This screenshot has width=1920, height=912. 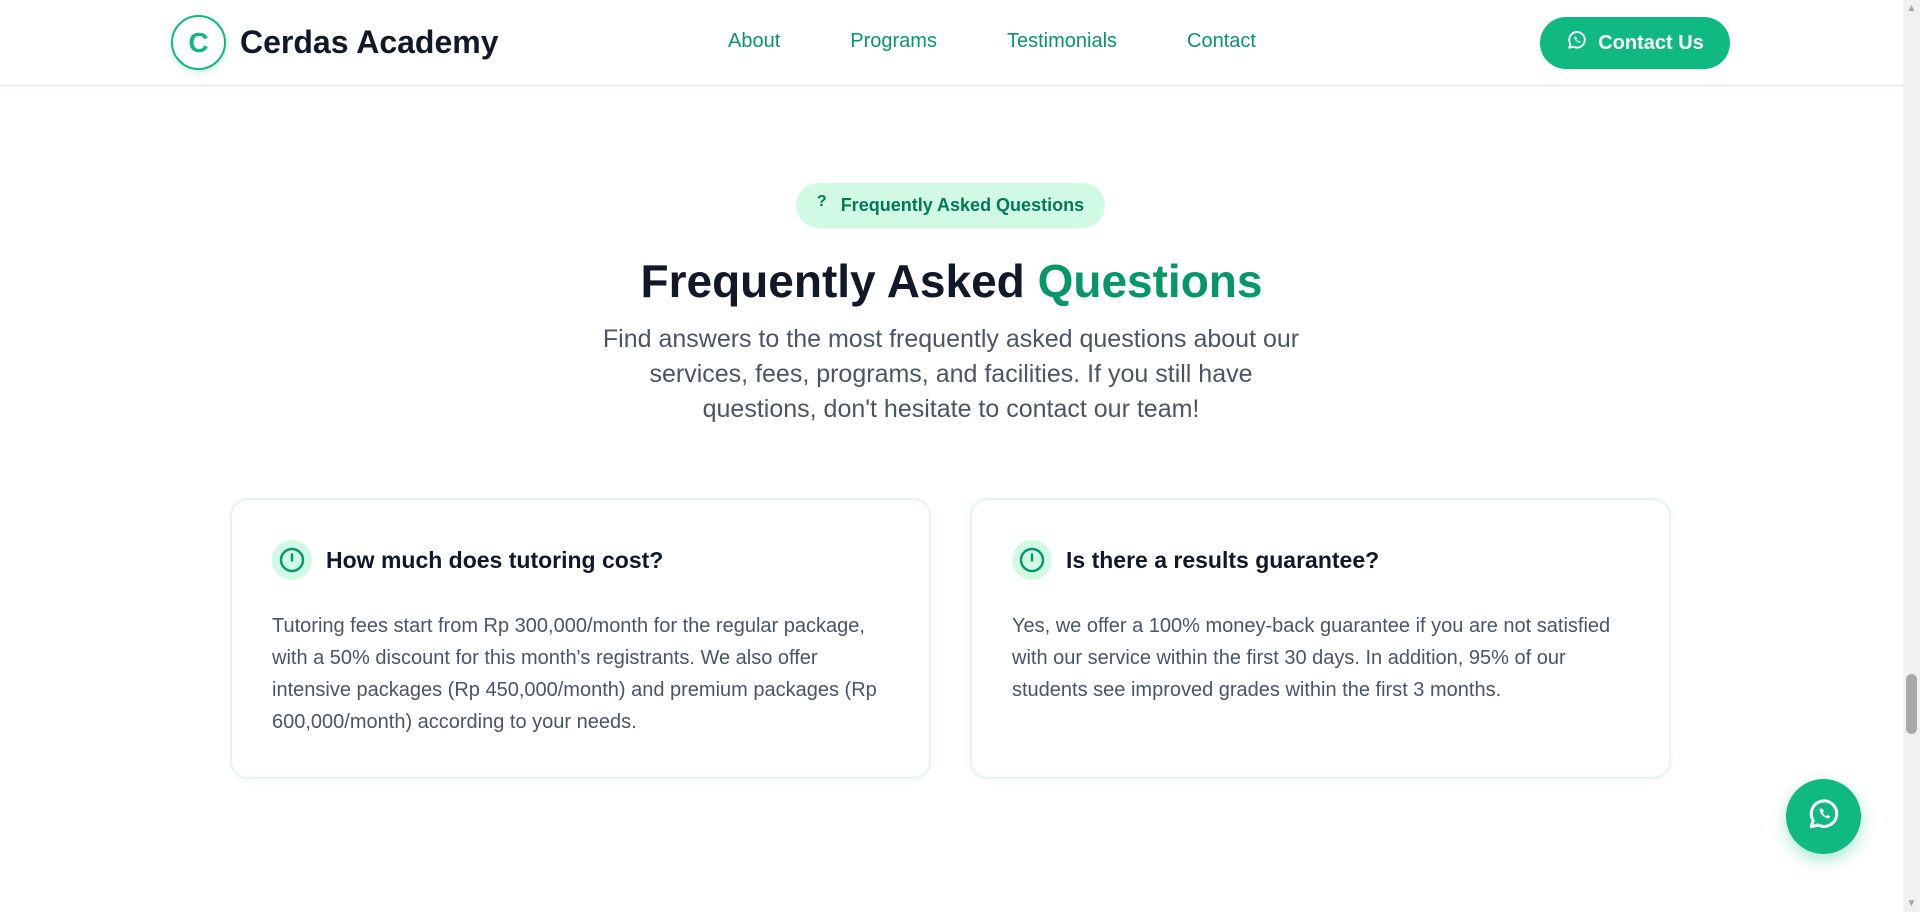 What do you see at coordinates (1150, 281) in the screenshot?
I see `faq-title-accent: Questions` at bounding box center [1150, 281].